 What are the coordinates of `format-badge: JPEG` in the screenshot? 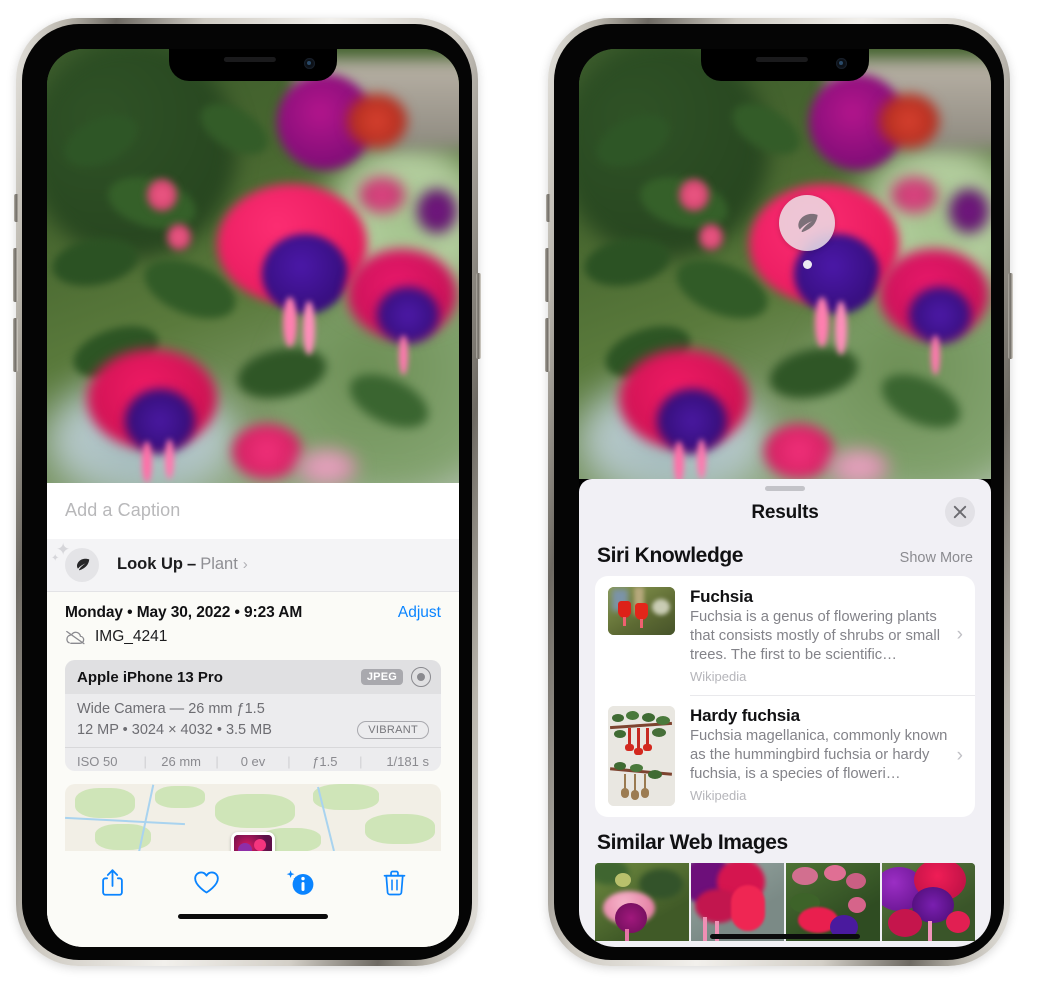 It's located at (381, 677).